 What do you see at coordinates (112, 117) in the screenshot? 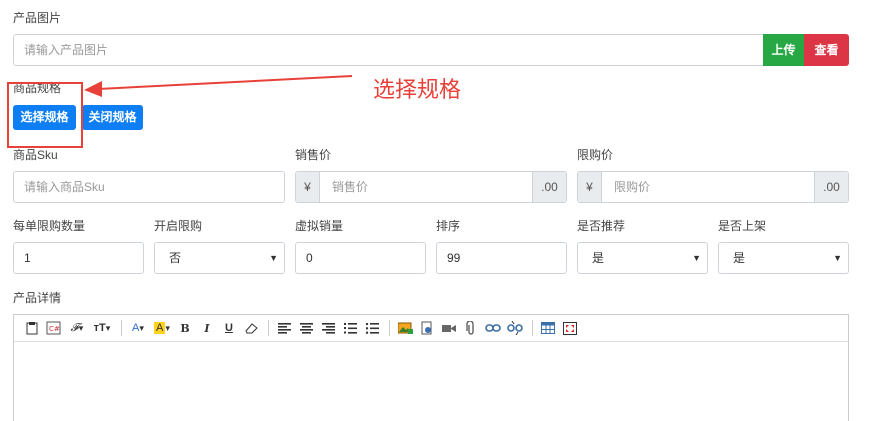
I see `close-spec-button: 关闭规格` at bounding box center [112, 117].